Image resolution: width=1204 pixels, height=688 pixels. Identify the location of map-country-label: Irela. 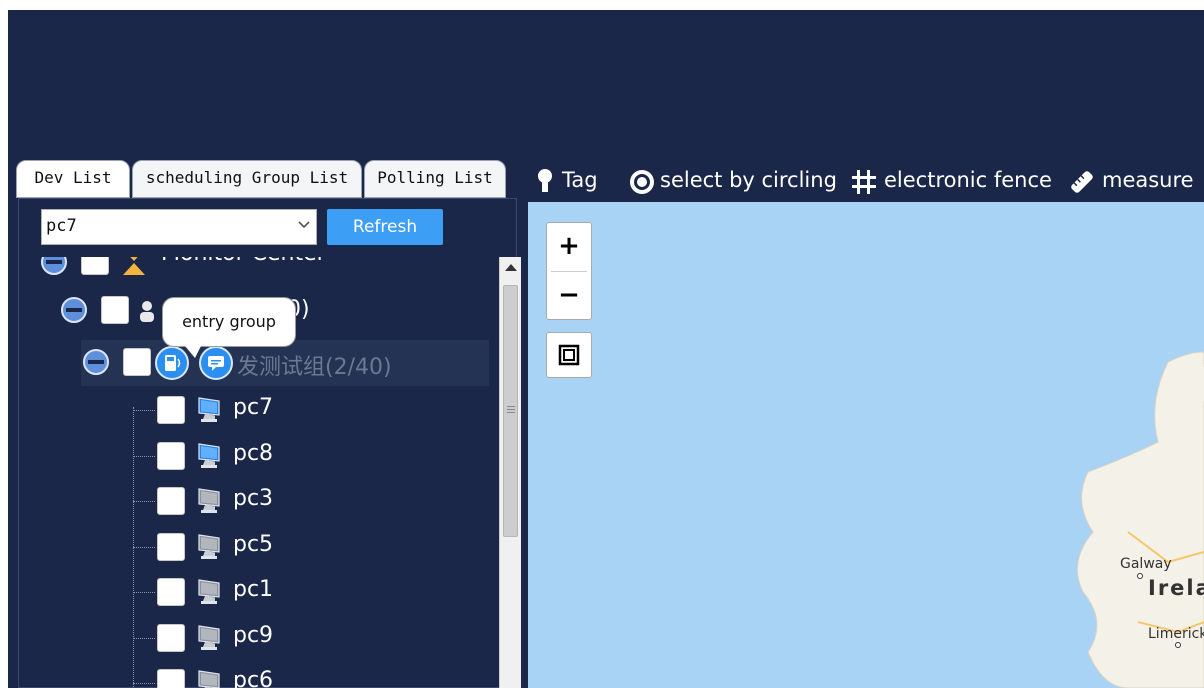
(1176, 588).